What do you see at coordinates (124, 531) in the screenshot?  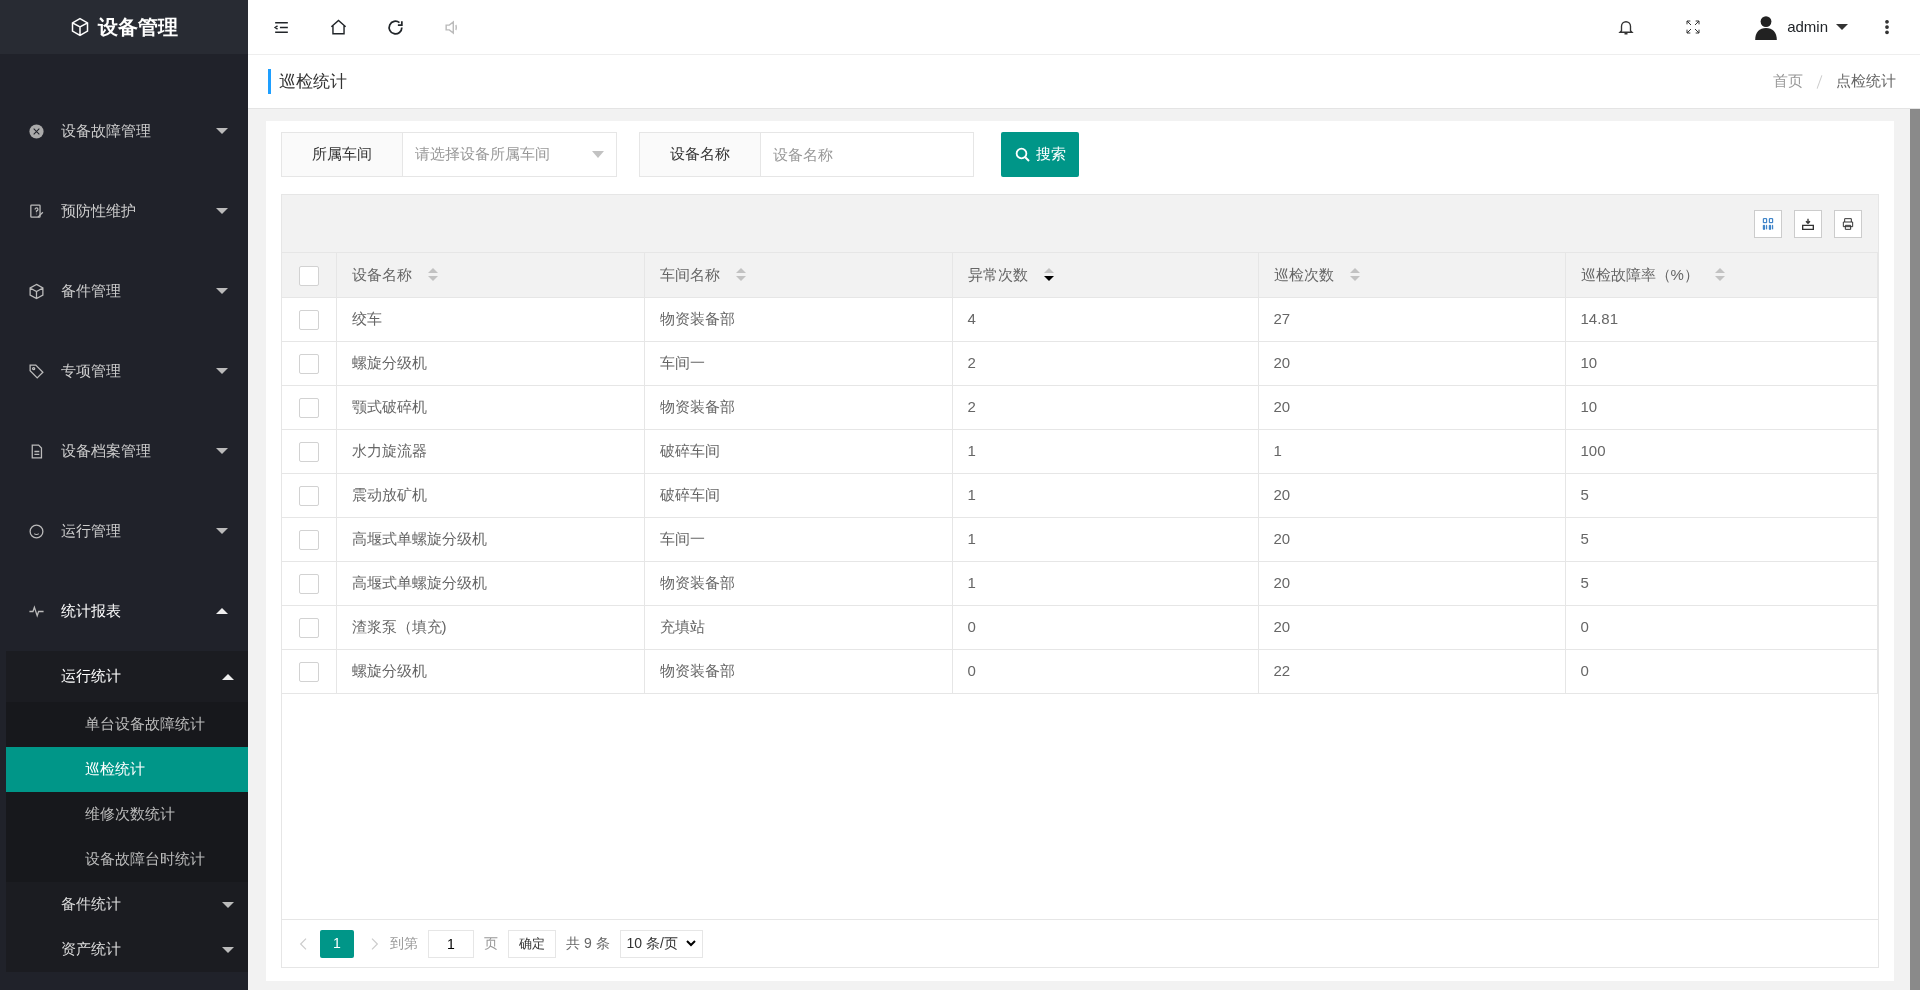 I see `sidebar-item: 运行管理` at bounding box center [124, 531].